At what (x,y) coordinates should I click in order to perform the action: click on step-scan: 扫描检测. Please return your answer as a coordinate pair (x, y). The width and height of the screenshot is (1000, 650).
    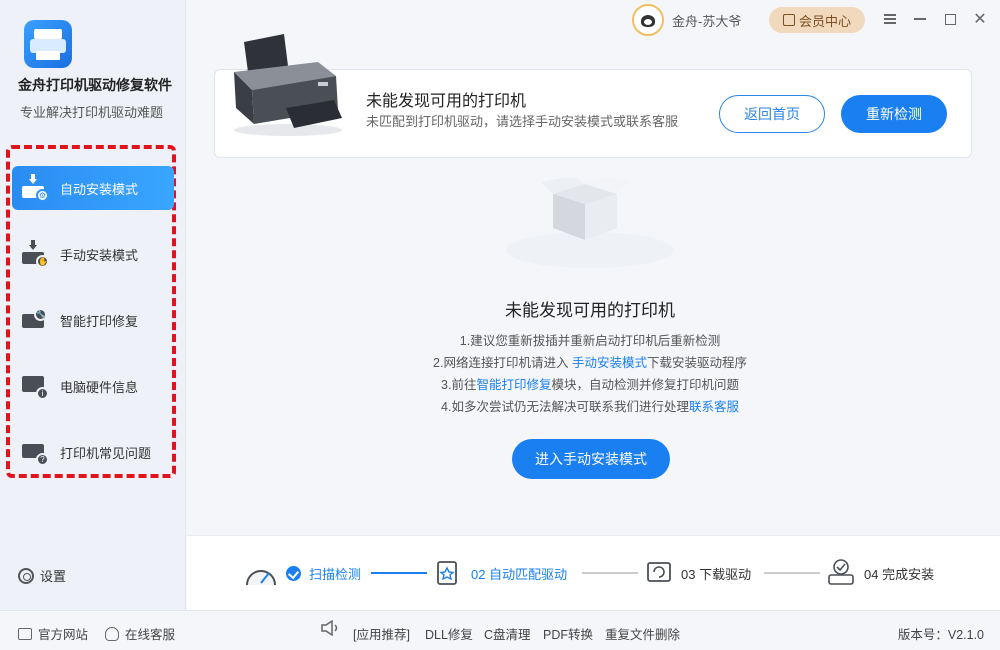
    Looking at the image, I should click on (323, 573).